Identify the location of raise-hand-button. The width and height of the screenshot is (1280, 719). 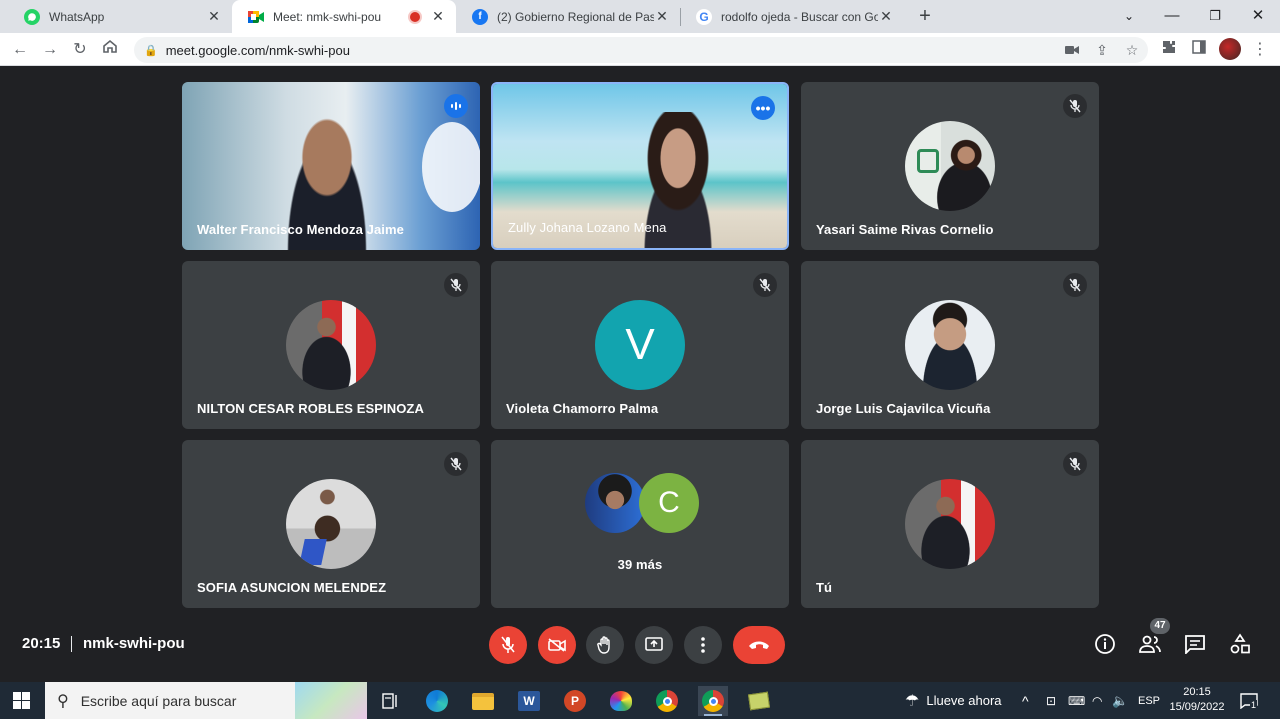
(605, 645).